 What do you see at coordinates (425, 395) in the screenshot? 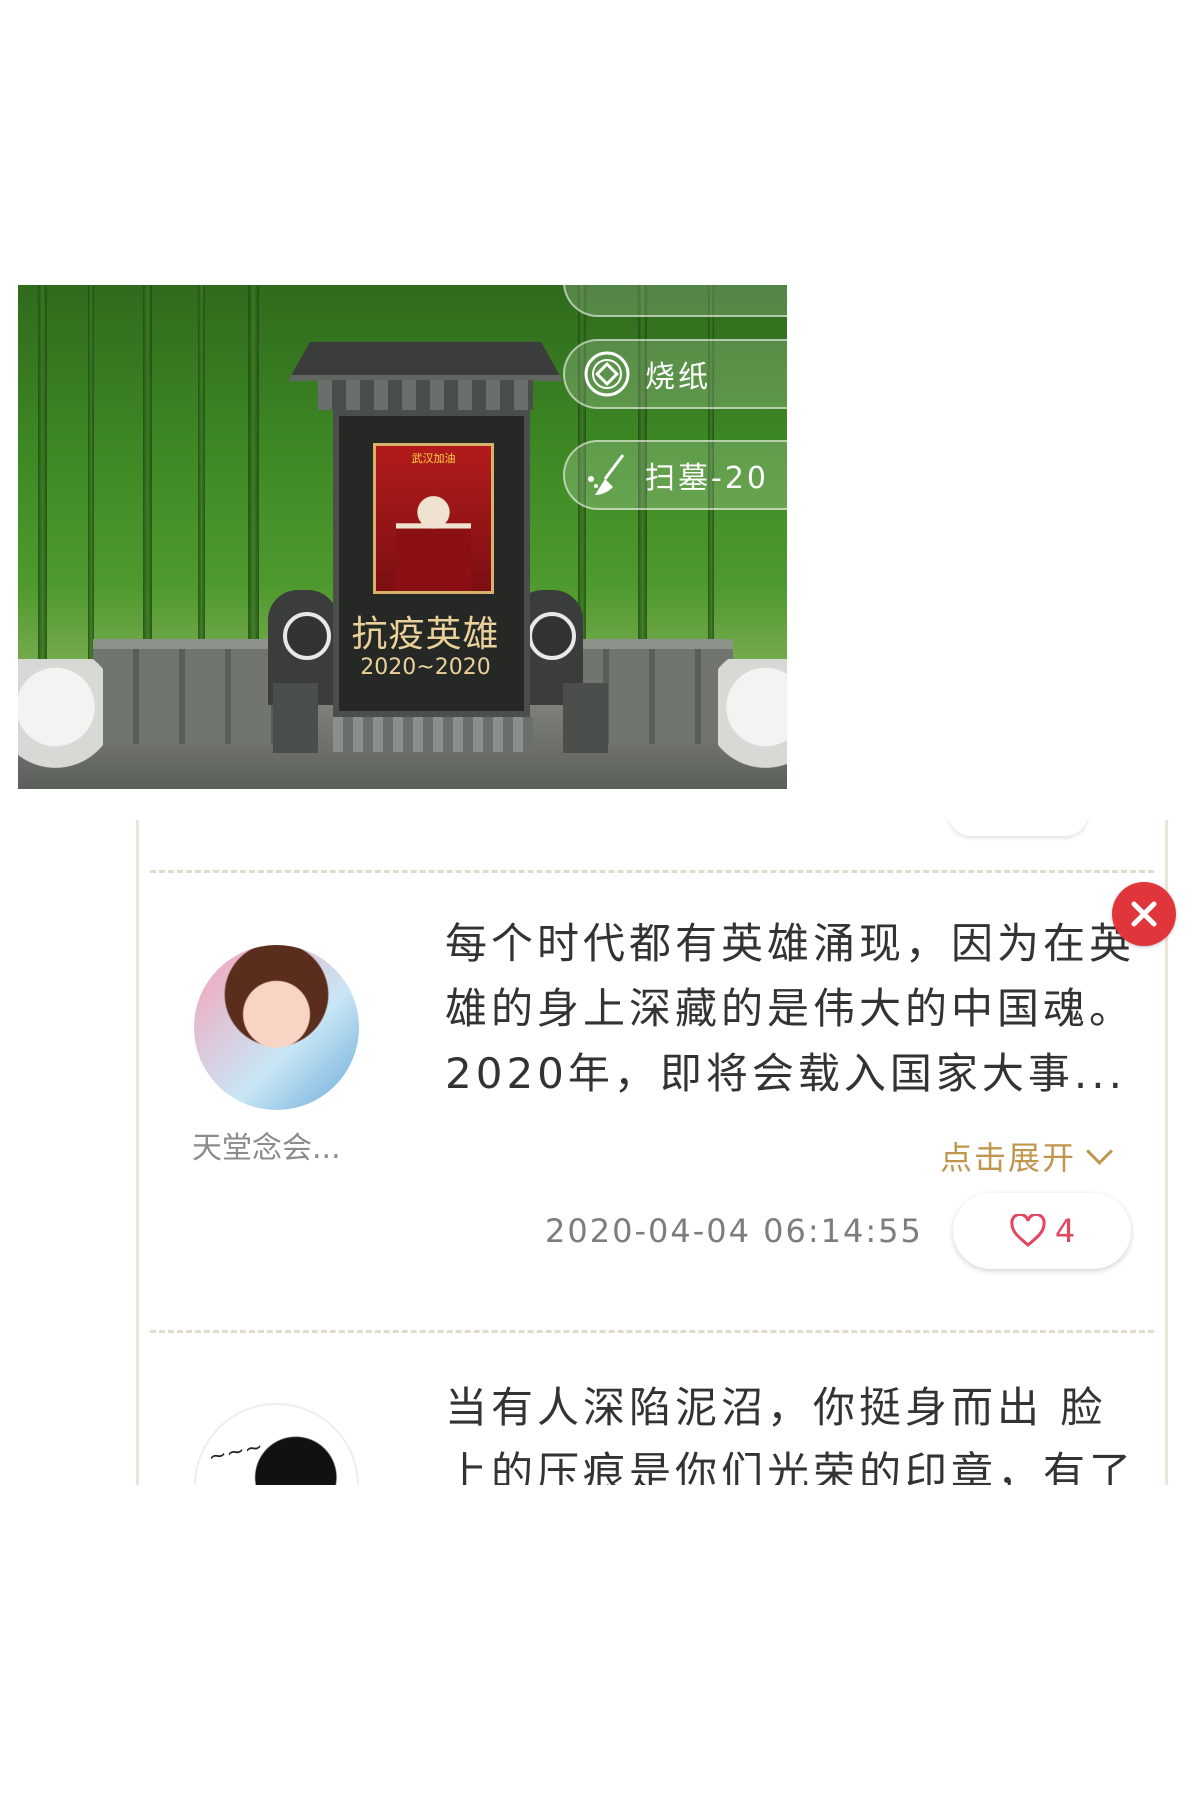
I see `tomb-frieze` at bounding box center [425, 395].